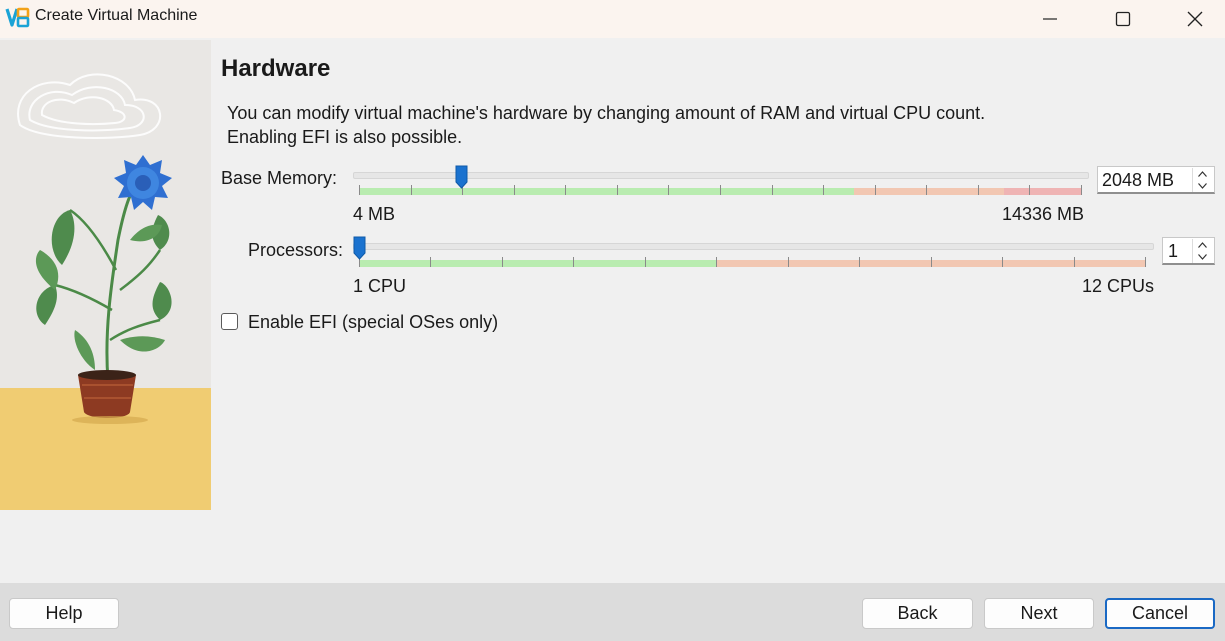 The height and width of the screenshot is (641, 1225). What do you see at coordinates (1195, 19) in the screenshot?
I see `close-icon` at bounding box center [1195, 19].